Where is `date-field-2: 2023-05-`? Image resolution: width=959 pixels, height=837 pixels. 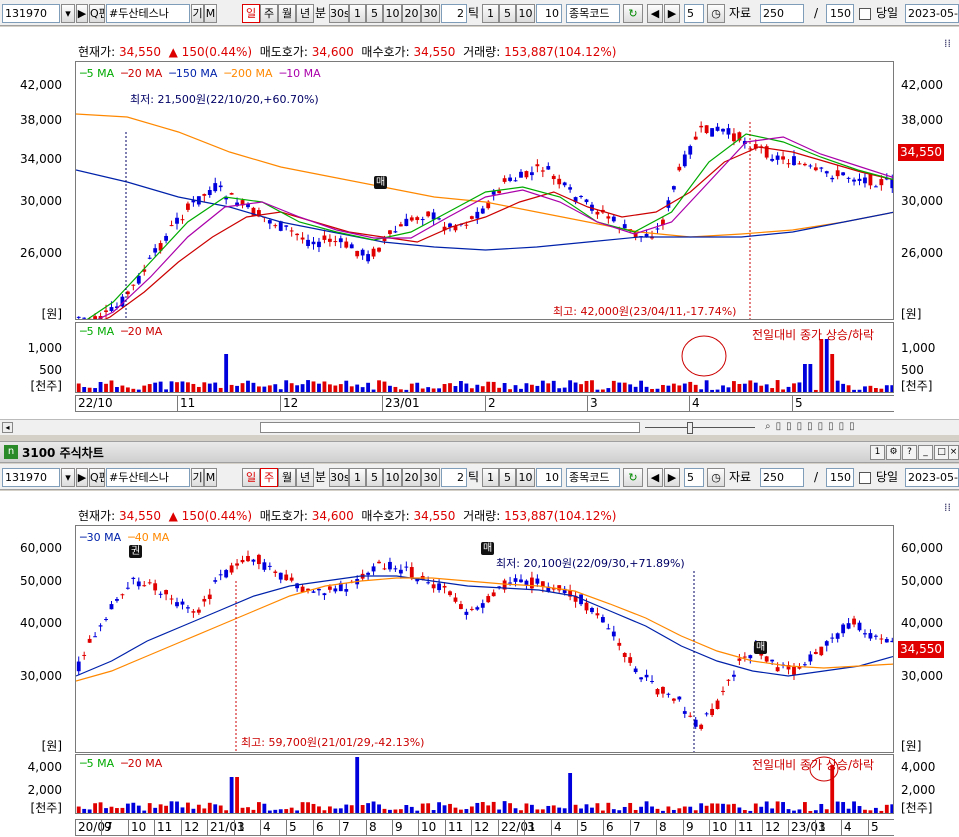 date-field-2: 2023-05- is located at coordinates (932, 477).